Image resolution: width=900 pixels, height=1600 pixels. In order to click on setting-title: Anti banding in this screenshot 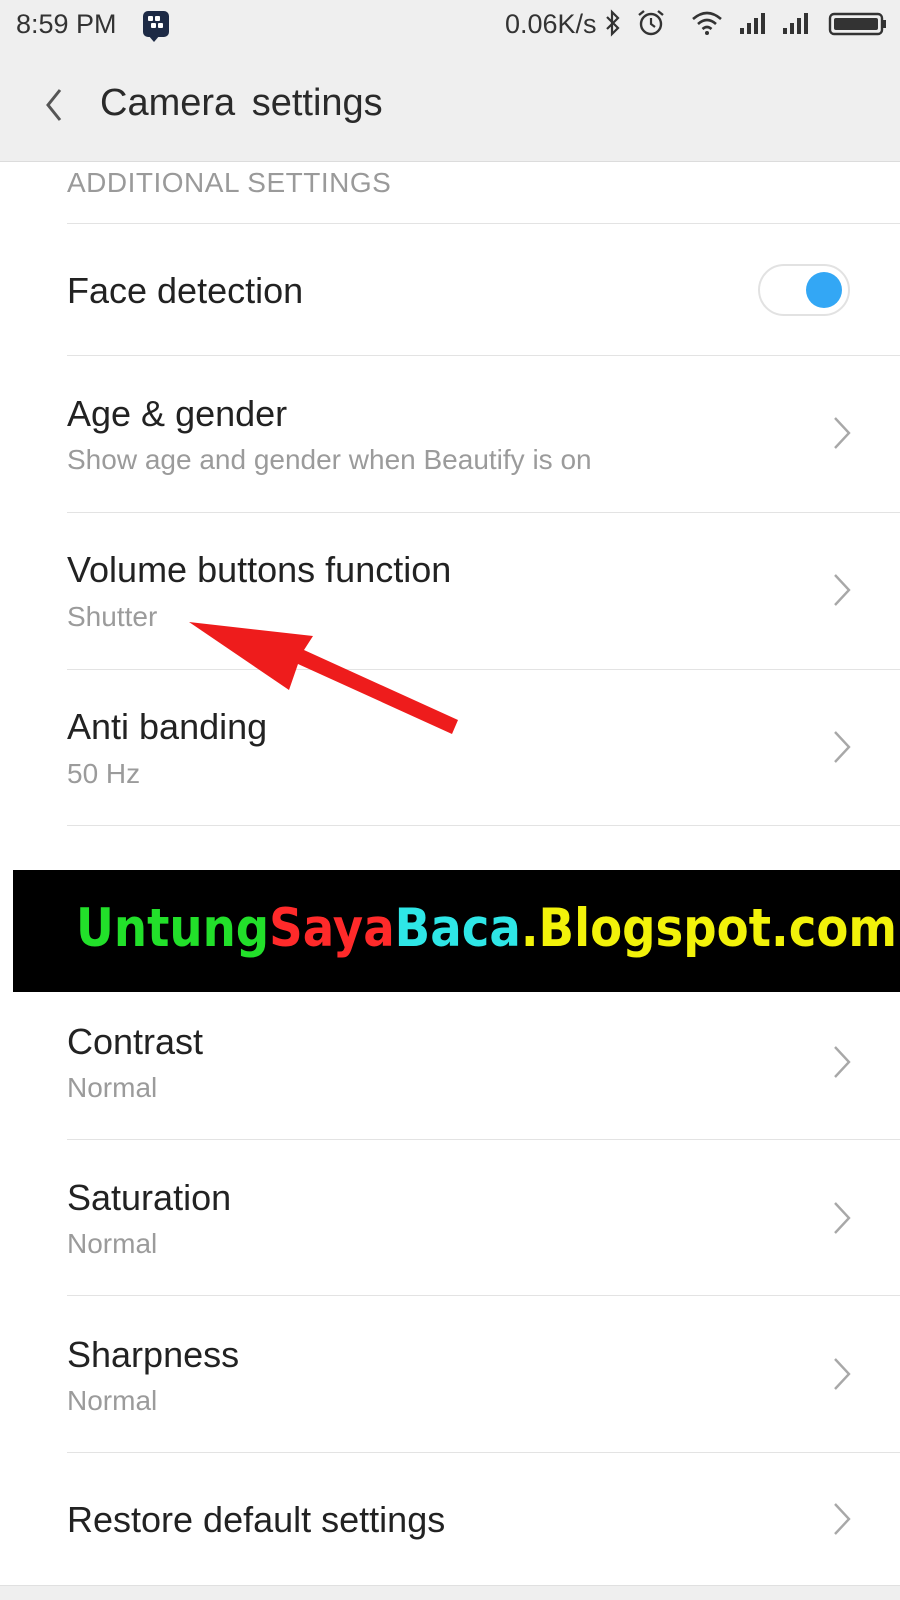, I will do `click(167, 726)`.